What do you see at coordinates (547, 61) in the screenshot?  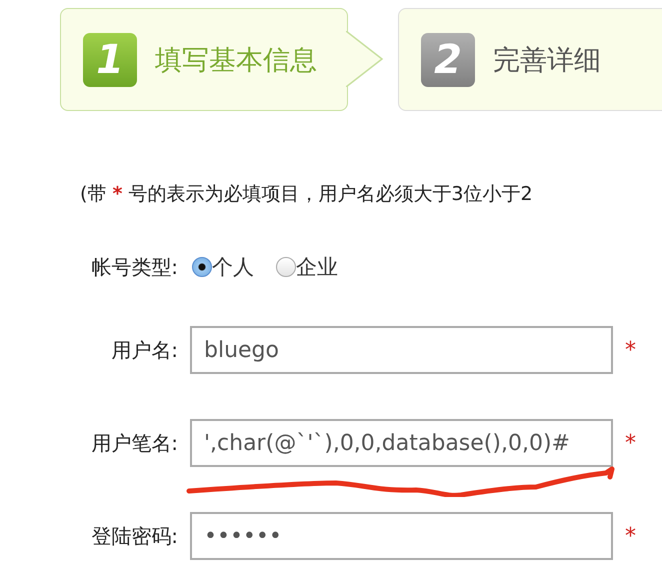 I see `step-label: 完善详细` at bounding box center [547, 61].